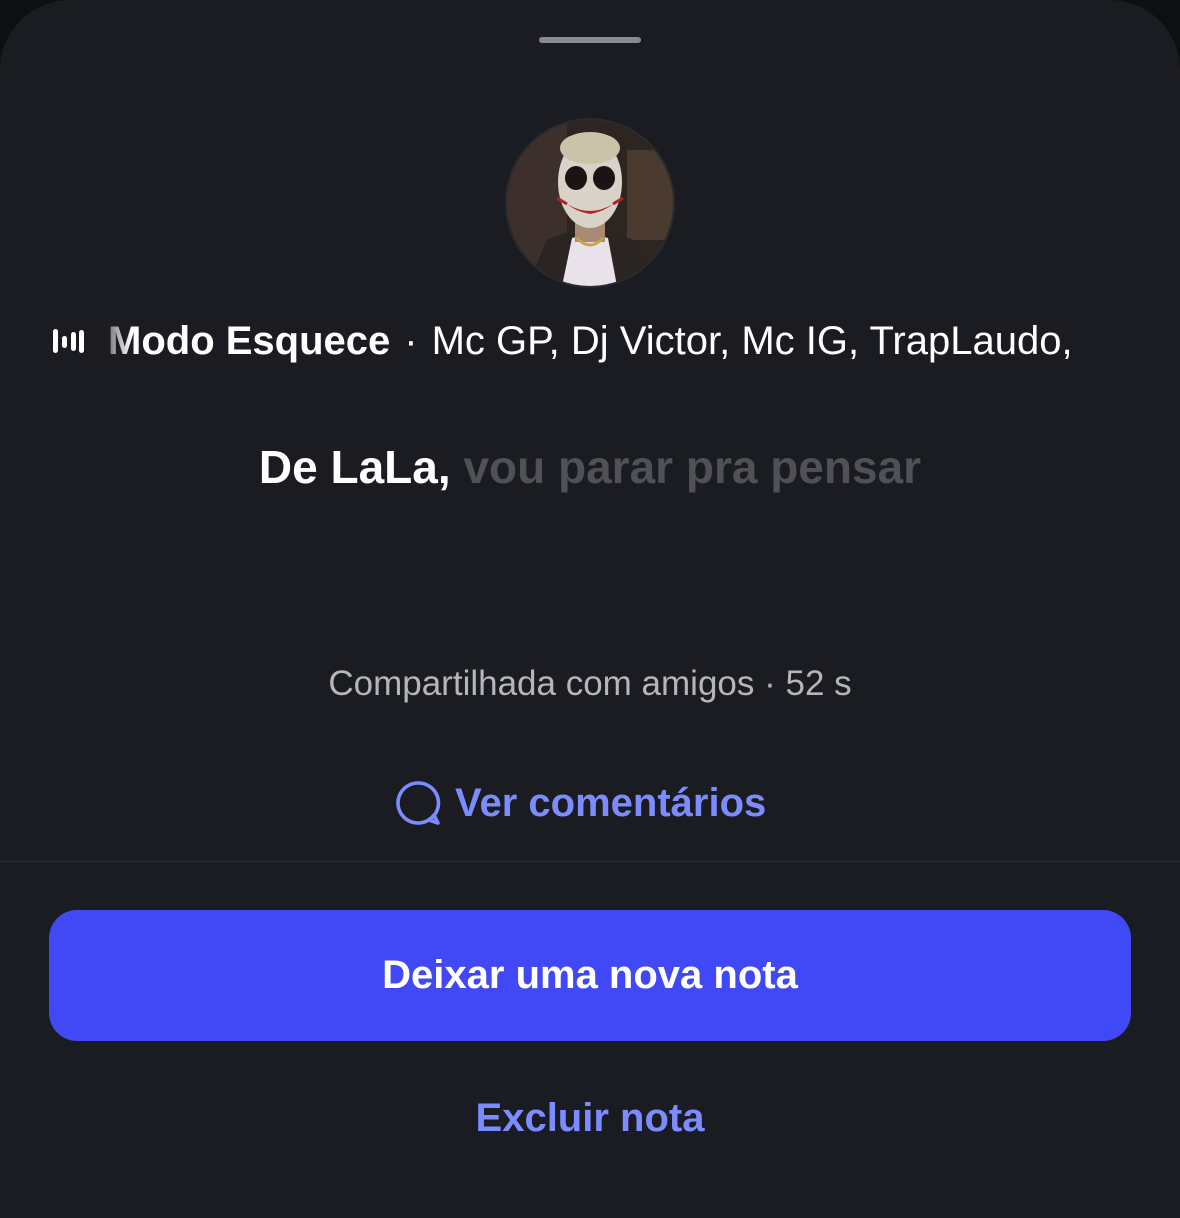  I want to click on comment-bubble-icon, so click(418, 803).